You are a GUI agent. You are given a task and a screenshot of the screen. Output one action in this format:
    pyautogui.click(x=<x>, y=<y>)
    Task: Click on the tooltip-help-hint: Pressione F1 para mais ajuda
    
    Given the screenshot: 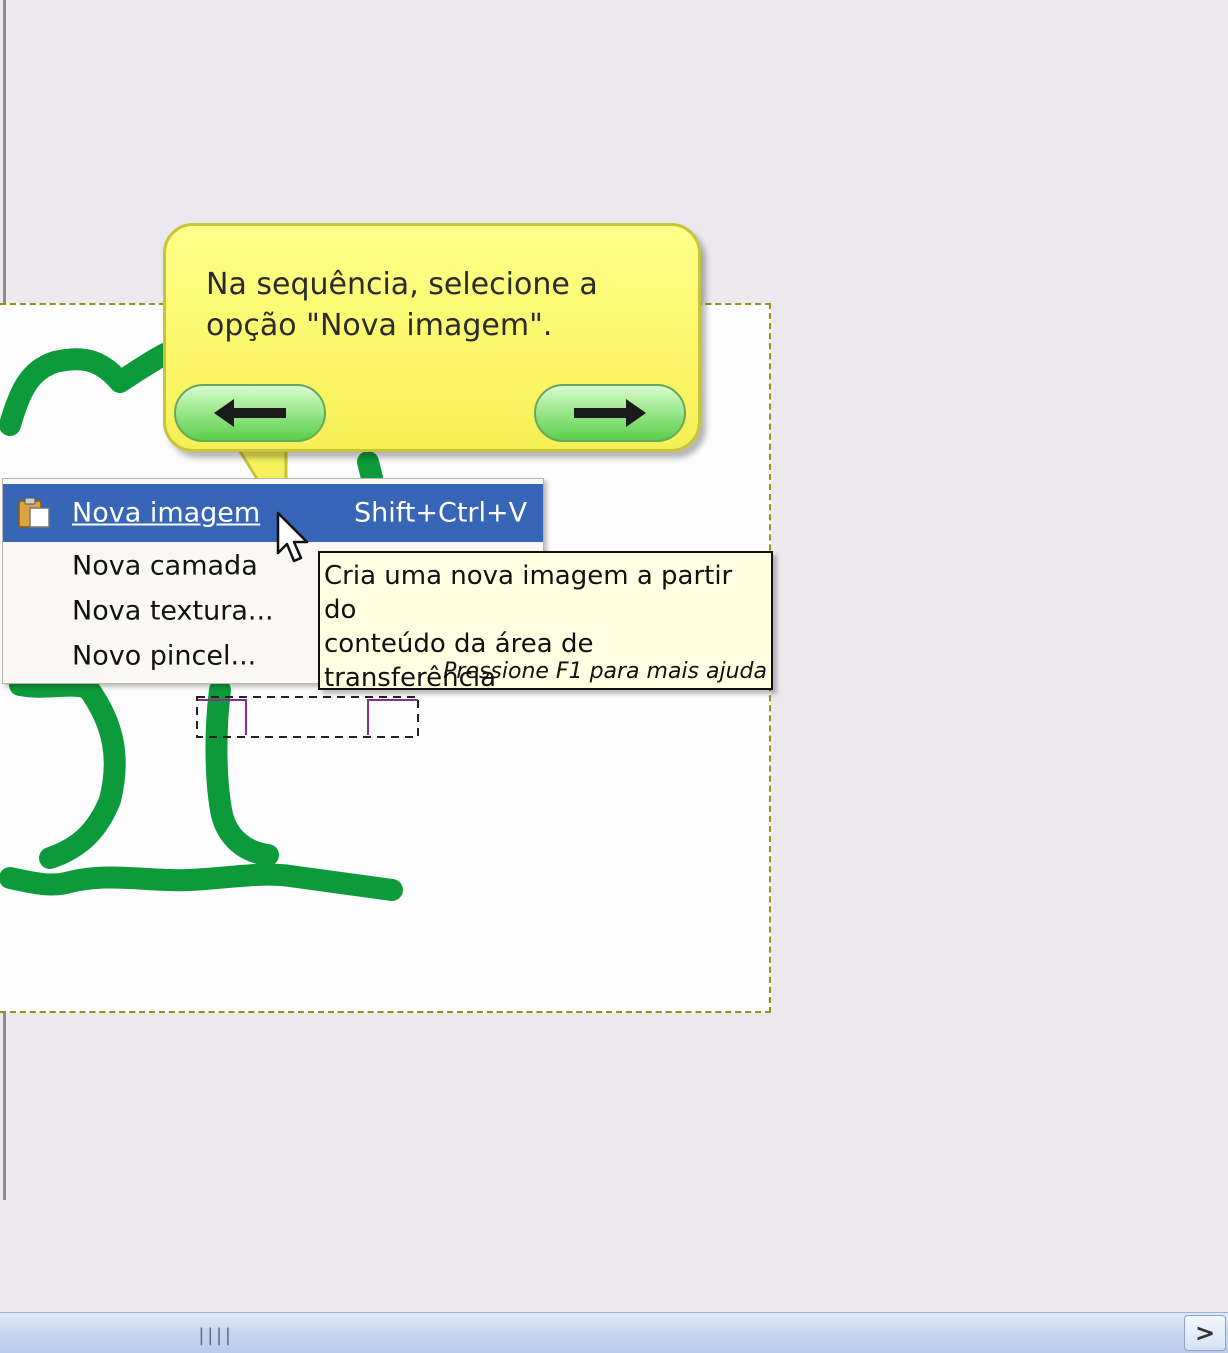 What is the action you would take?
    pyautogui.click(x=605, y=671)
    